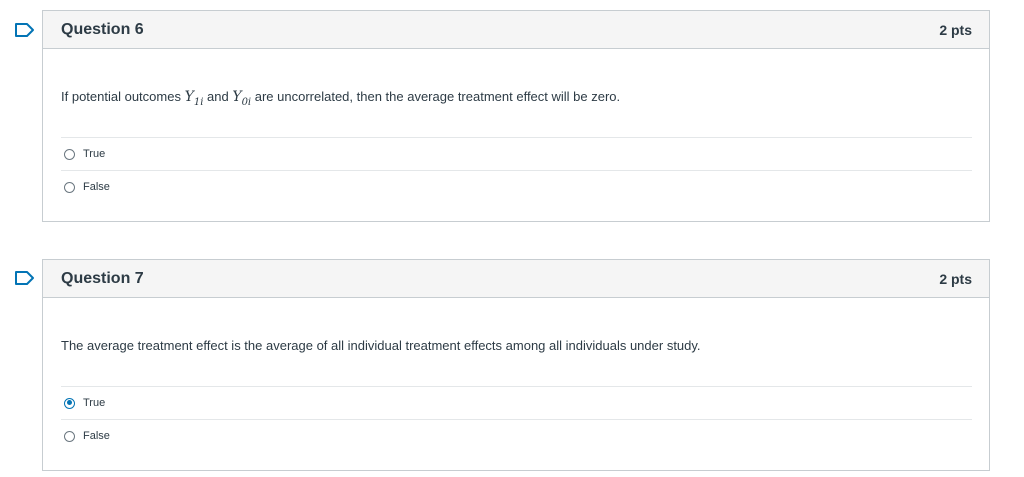 The width and height of the screenshot is (1024, 477). I want to click on question-header: Question 7 2 pts, so click(516, 279).